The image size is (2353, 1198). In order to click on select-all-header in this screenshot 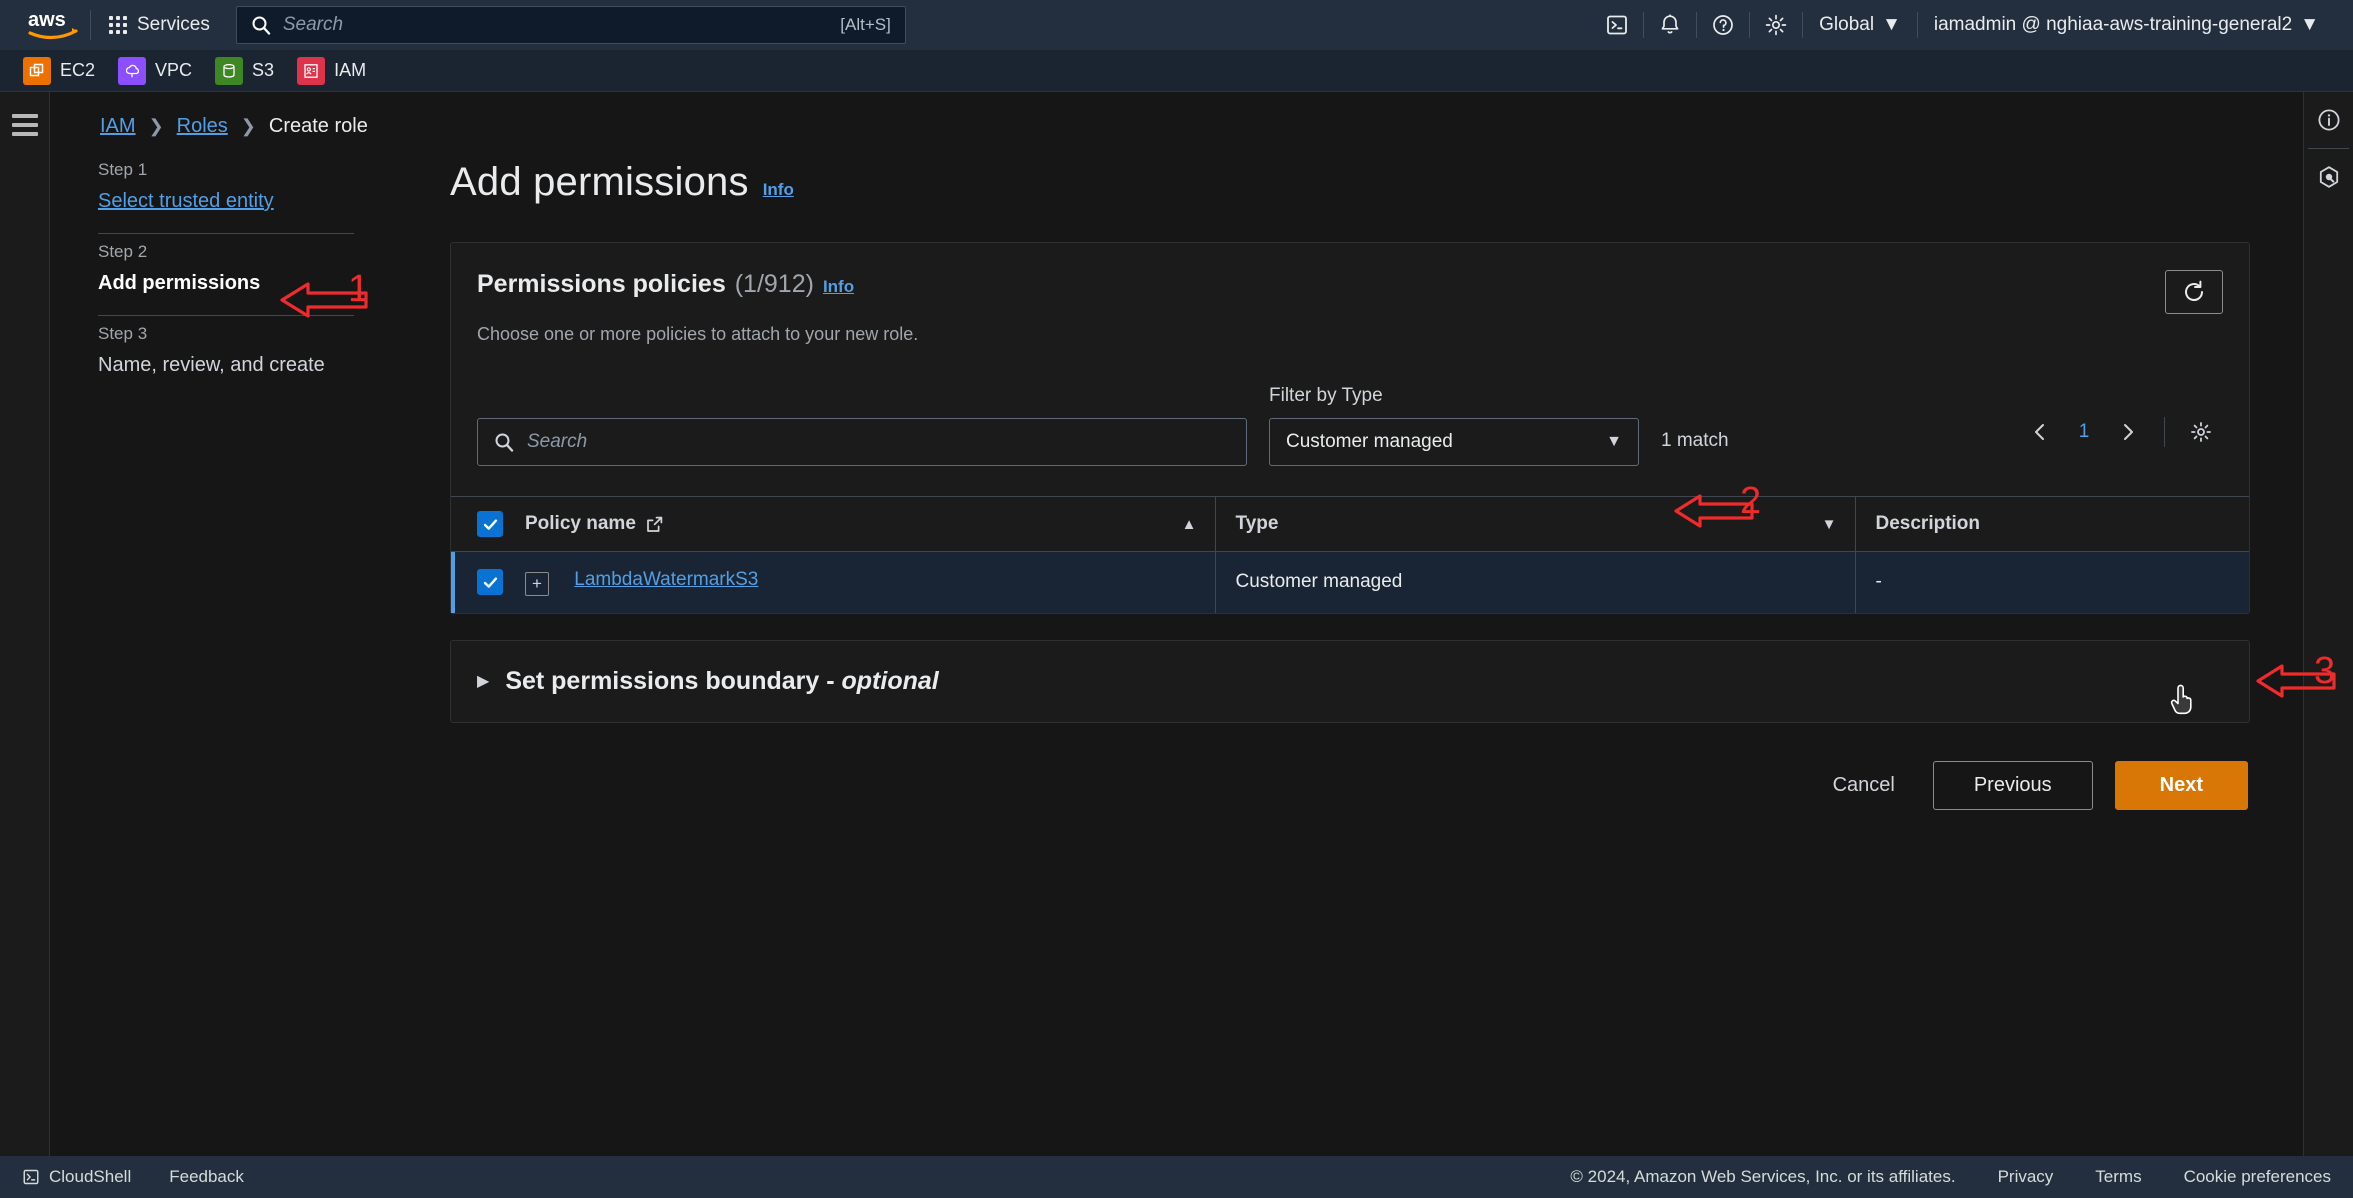, I will do `click(488, 524)`.